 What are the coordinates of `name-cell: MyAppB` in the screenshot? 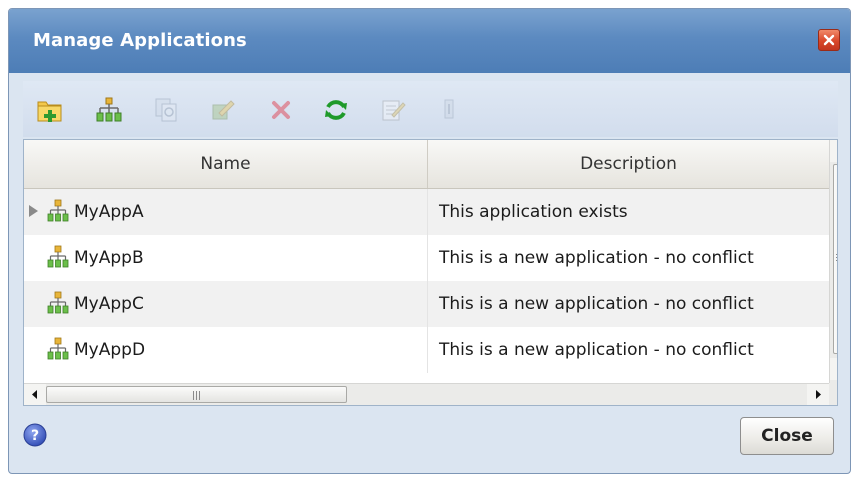 It's located at (226, 258).